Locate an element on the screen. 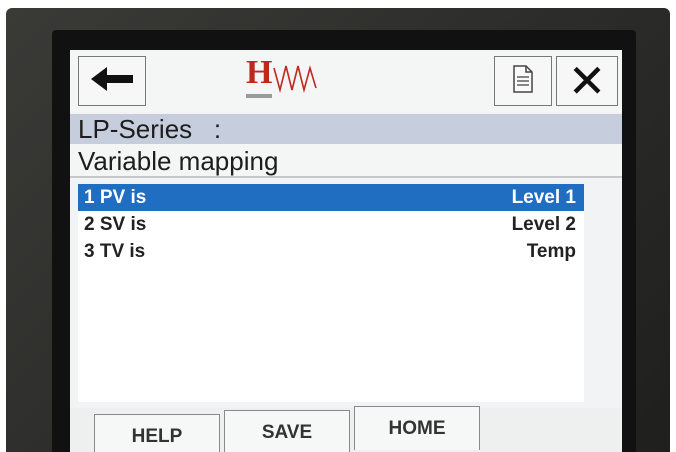 The height and width of the screenshot is (452, 676). back-button is located at coordinates (112, 81).